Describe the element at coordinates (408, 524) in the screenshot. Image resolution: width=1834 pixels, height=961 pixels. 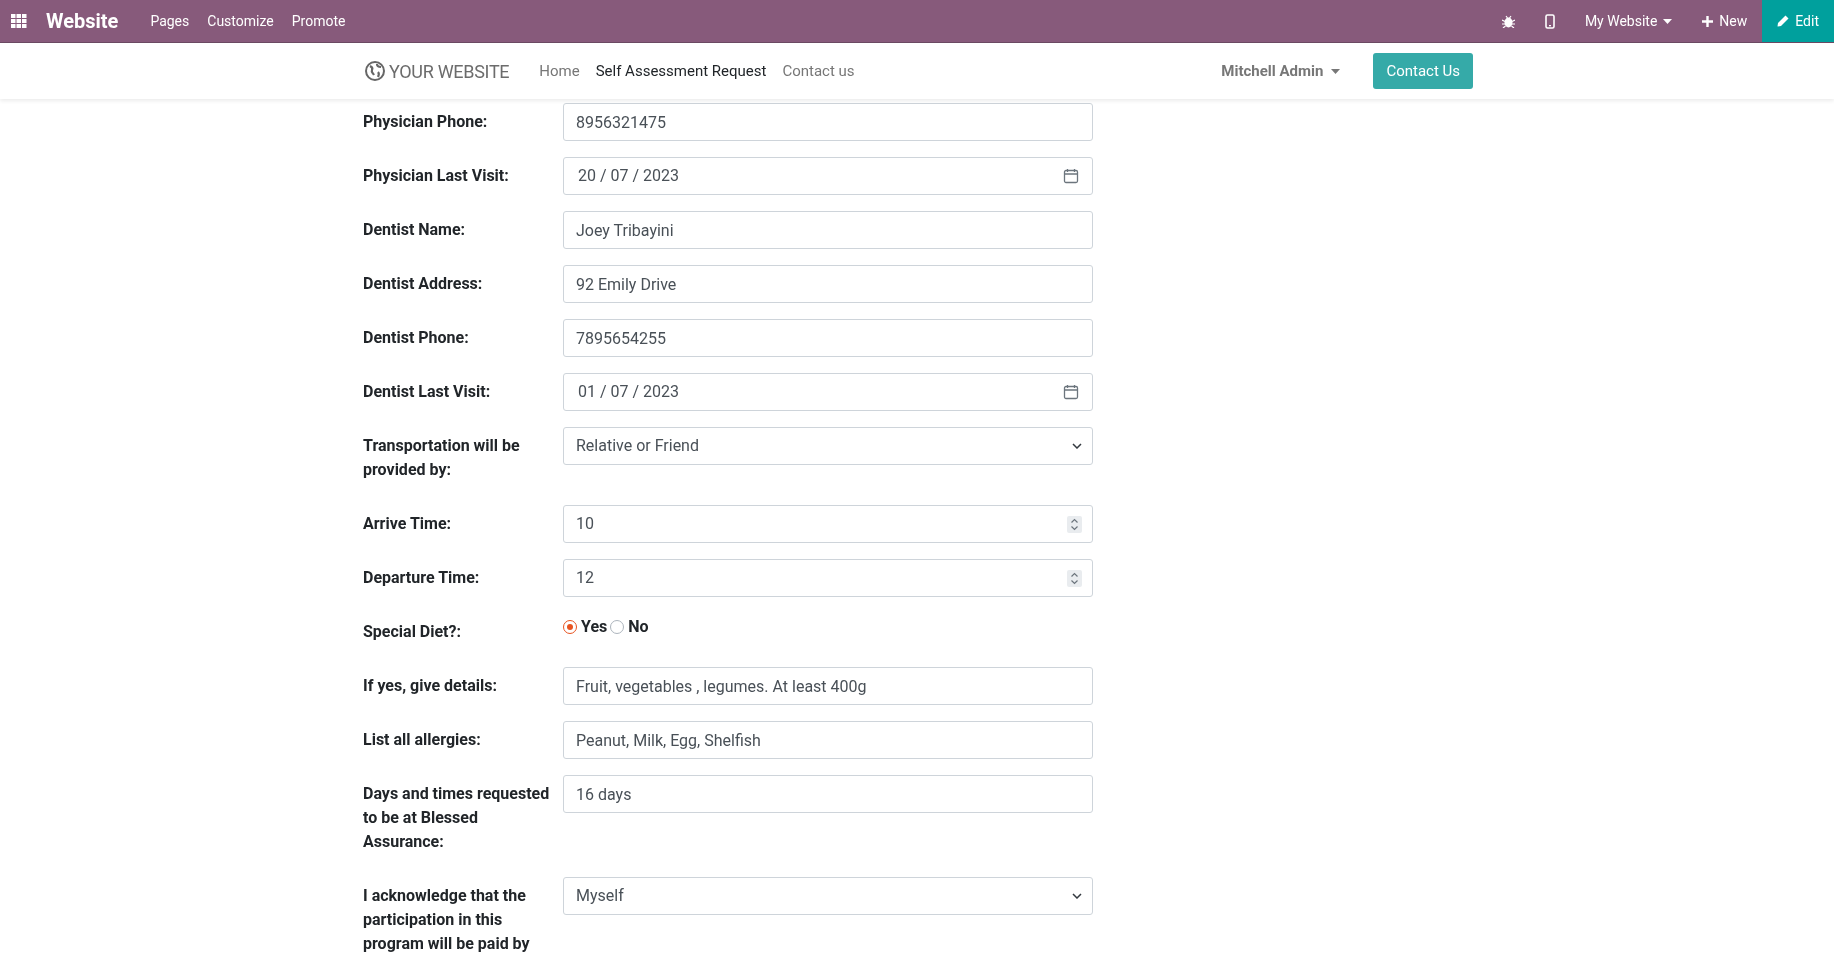
I see `field-label: Arrive Time:` at that location.